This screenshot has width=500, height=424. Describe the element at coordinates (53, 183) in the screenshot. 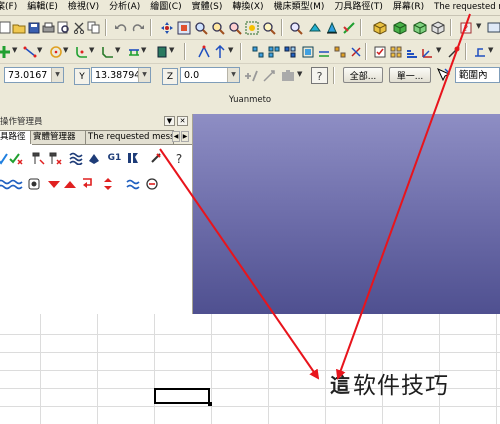

I see `move-down-icon` at that location.